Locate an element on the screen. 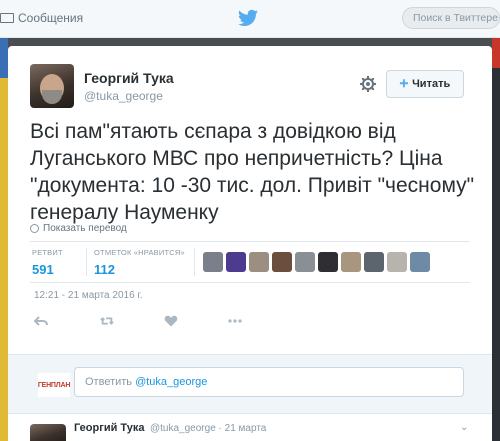  next-tweet-meta: @tuka_george · 21 марта is located at coordinates (208, 428).